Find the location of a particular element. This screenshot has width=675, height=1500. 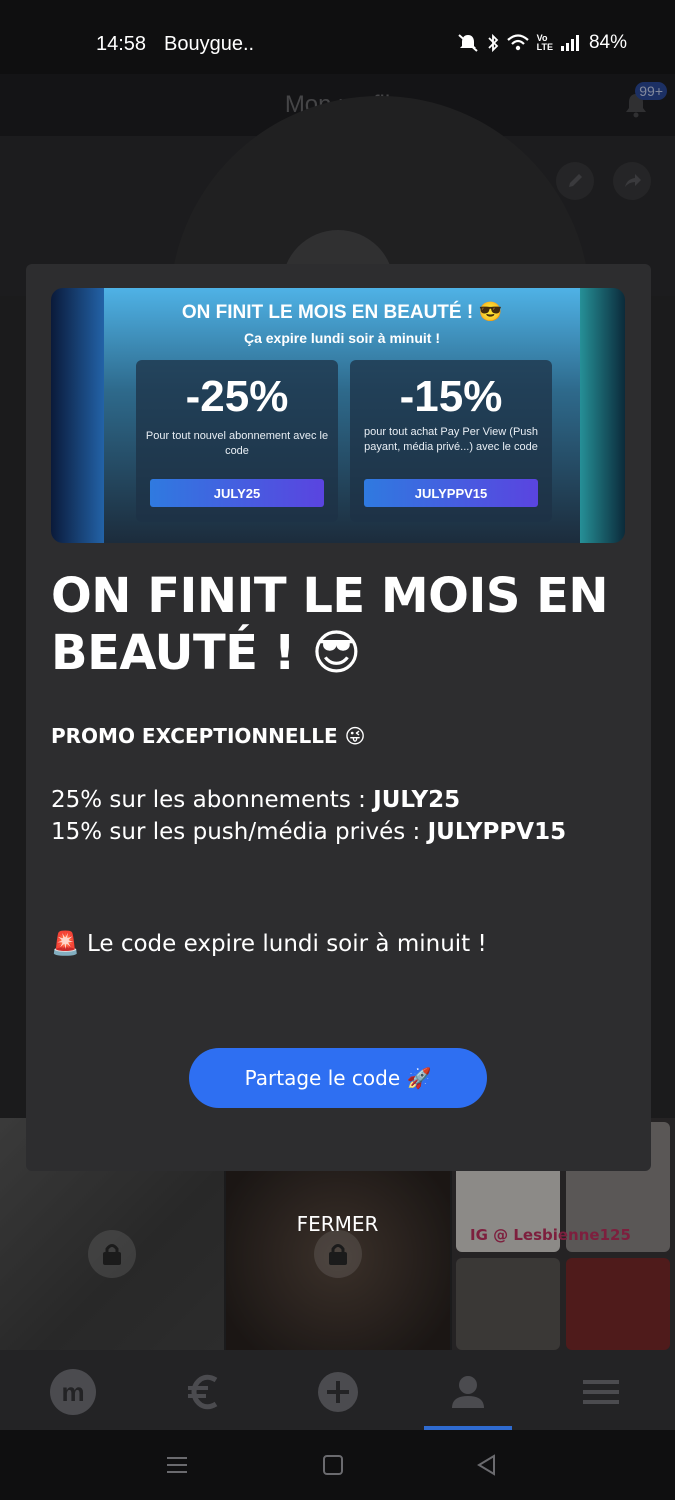

nav-home: m is located at coordinates (73, 1392).